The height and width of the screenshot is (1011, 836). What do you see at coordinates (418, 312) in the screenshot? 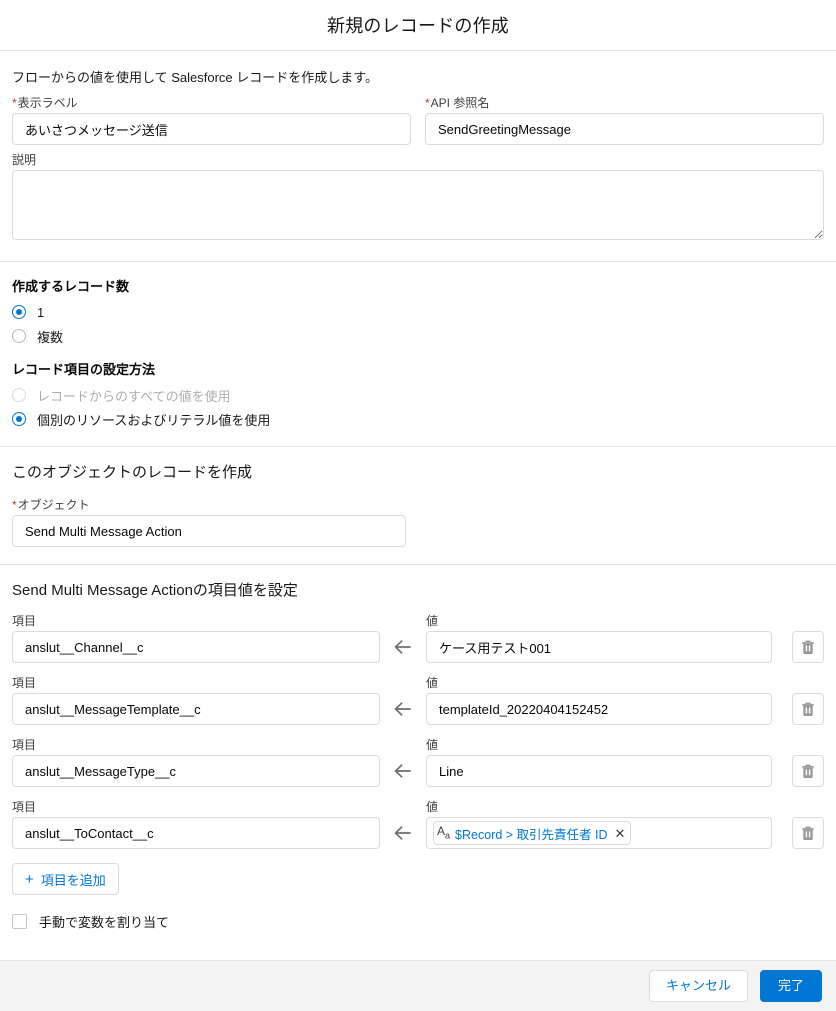
I see `radio-record-count-1: 1` at bounding box center [418, 312].